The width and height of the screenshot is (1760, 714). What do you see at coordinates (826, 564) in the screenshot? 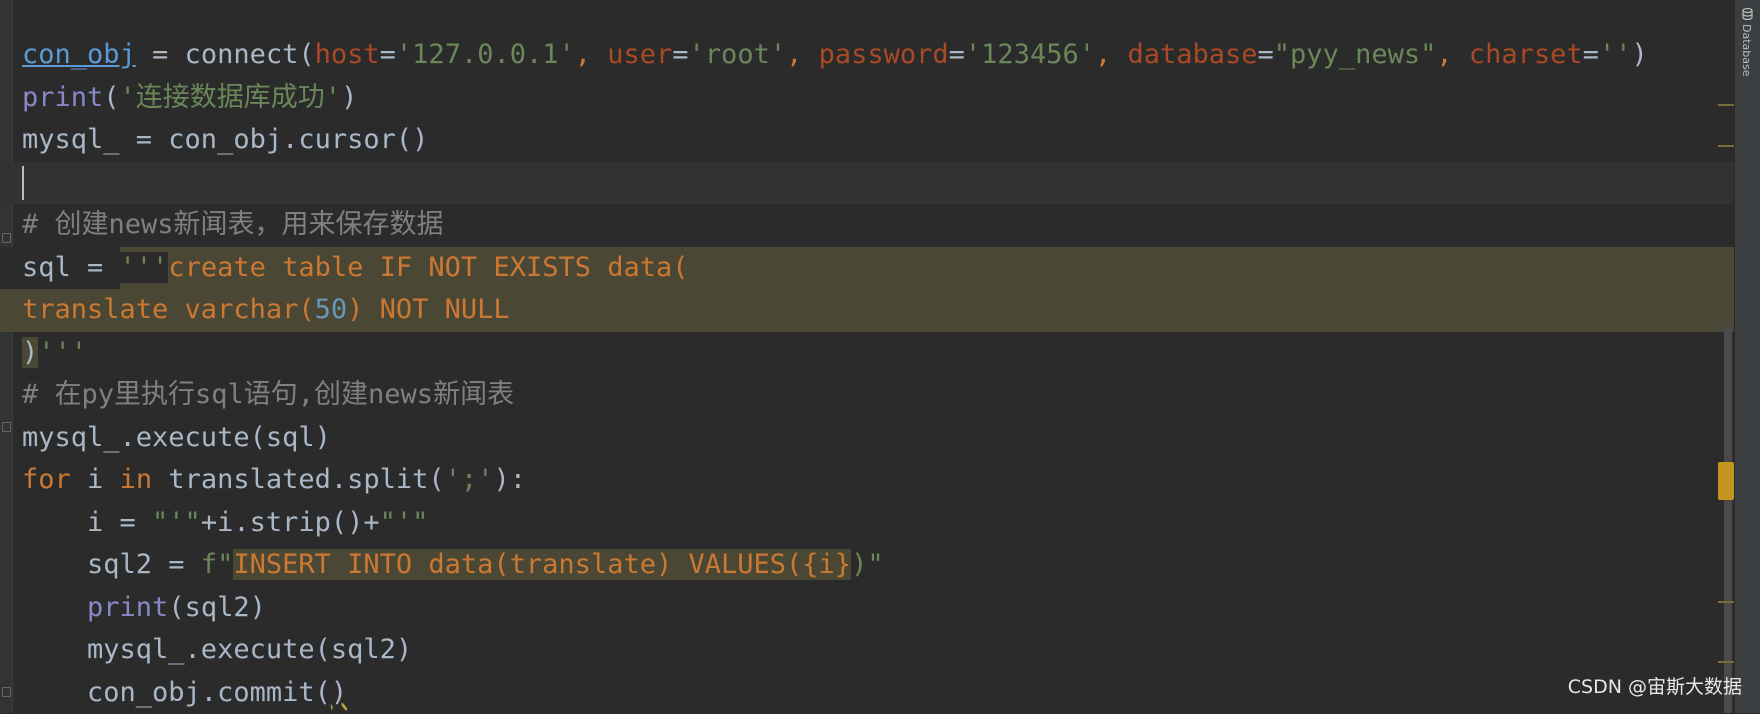
I see `fstring-placeholder: {i}` at bounding box center [826, 564].